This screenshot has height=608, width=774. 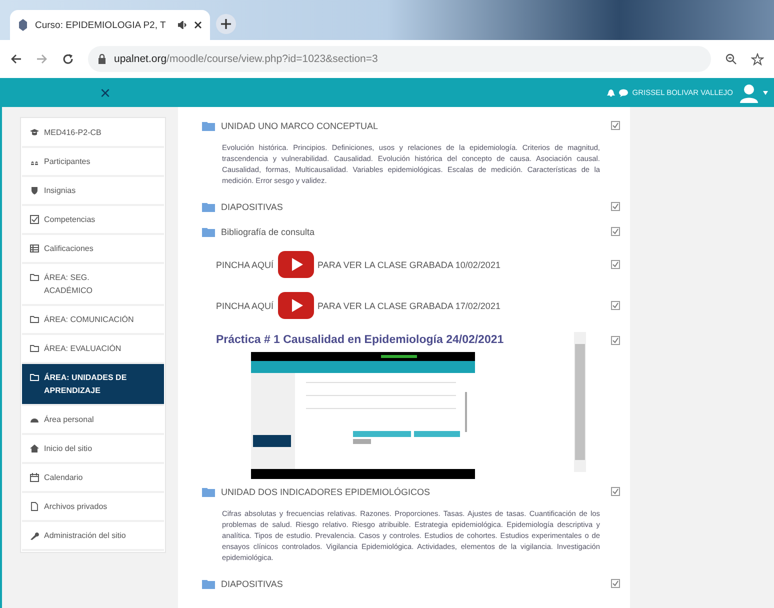 What do you see at coordinates (34, 448) in the screenshot?
I see `home-icon` at bounding box center [34, 448].